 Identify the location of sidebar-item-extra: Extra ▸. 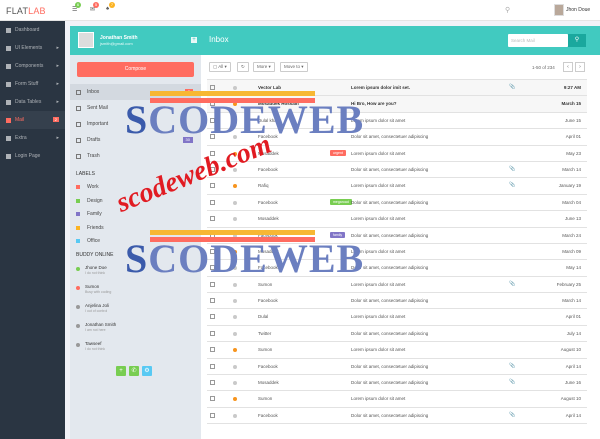
(32, 138).